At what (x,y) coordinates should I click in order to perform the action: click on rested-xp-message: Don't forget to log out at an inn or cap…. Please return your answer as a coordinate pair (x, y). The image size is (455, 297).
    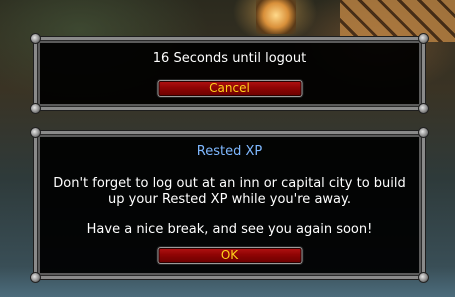
    Looking at the image, I should click on (229, 191).